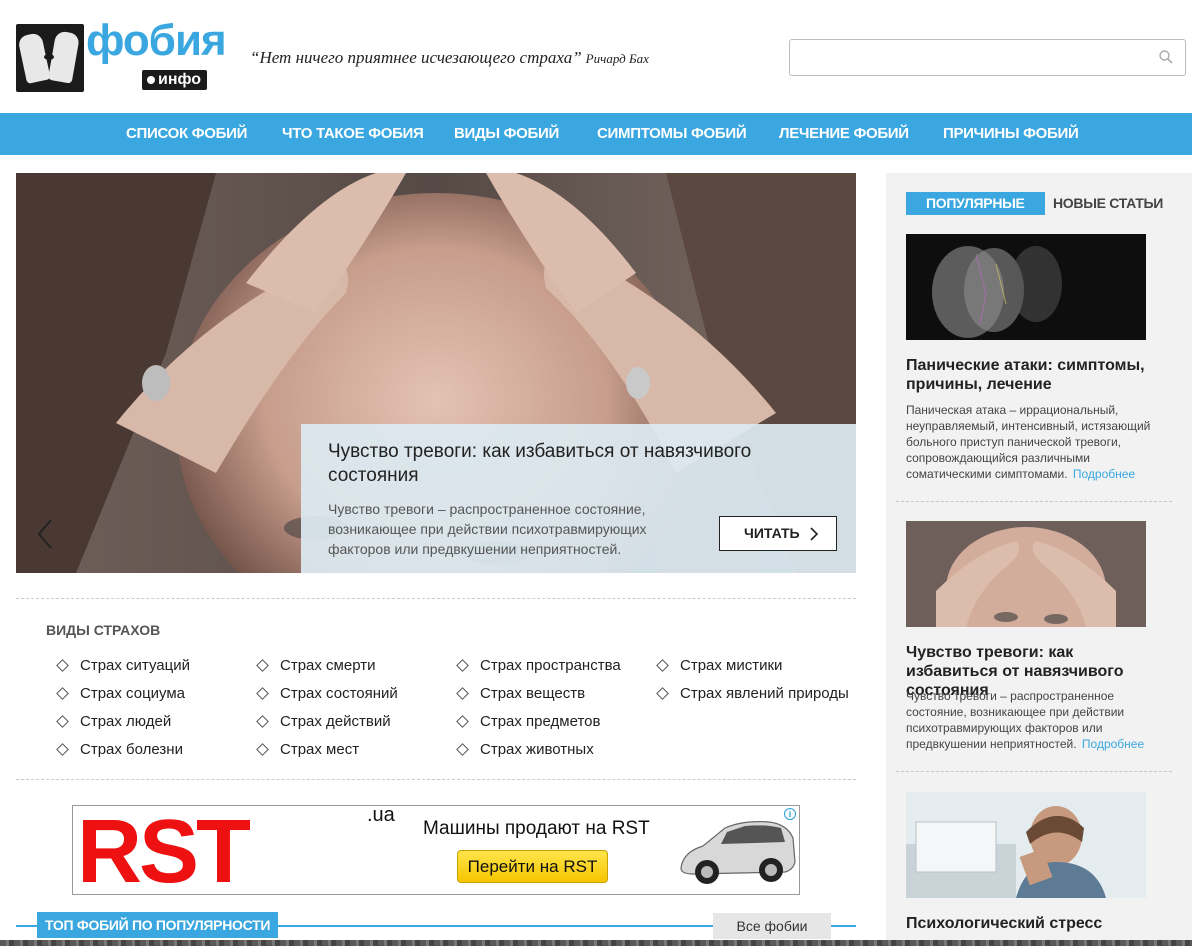 The height and width of the screenshot is (946, 1192). I want to click on read-button-label: ЧИТАТЬ, so click(772, 533).